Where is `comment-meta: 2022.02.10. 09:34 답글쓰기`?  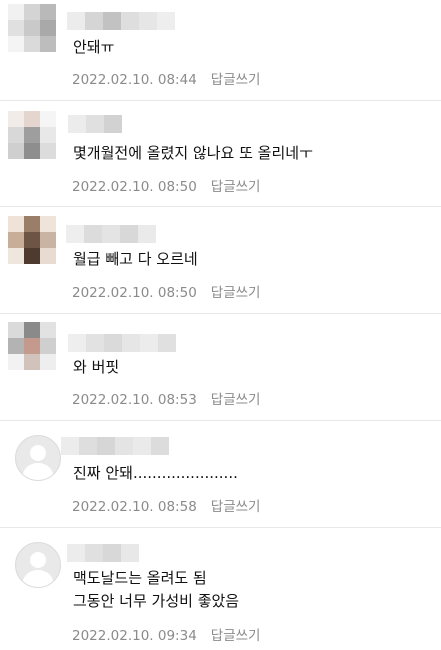
comment-meta: 2022.02.10. 09:34 답글쓰기 is located at coordinates (166, 634).